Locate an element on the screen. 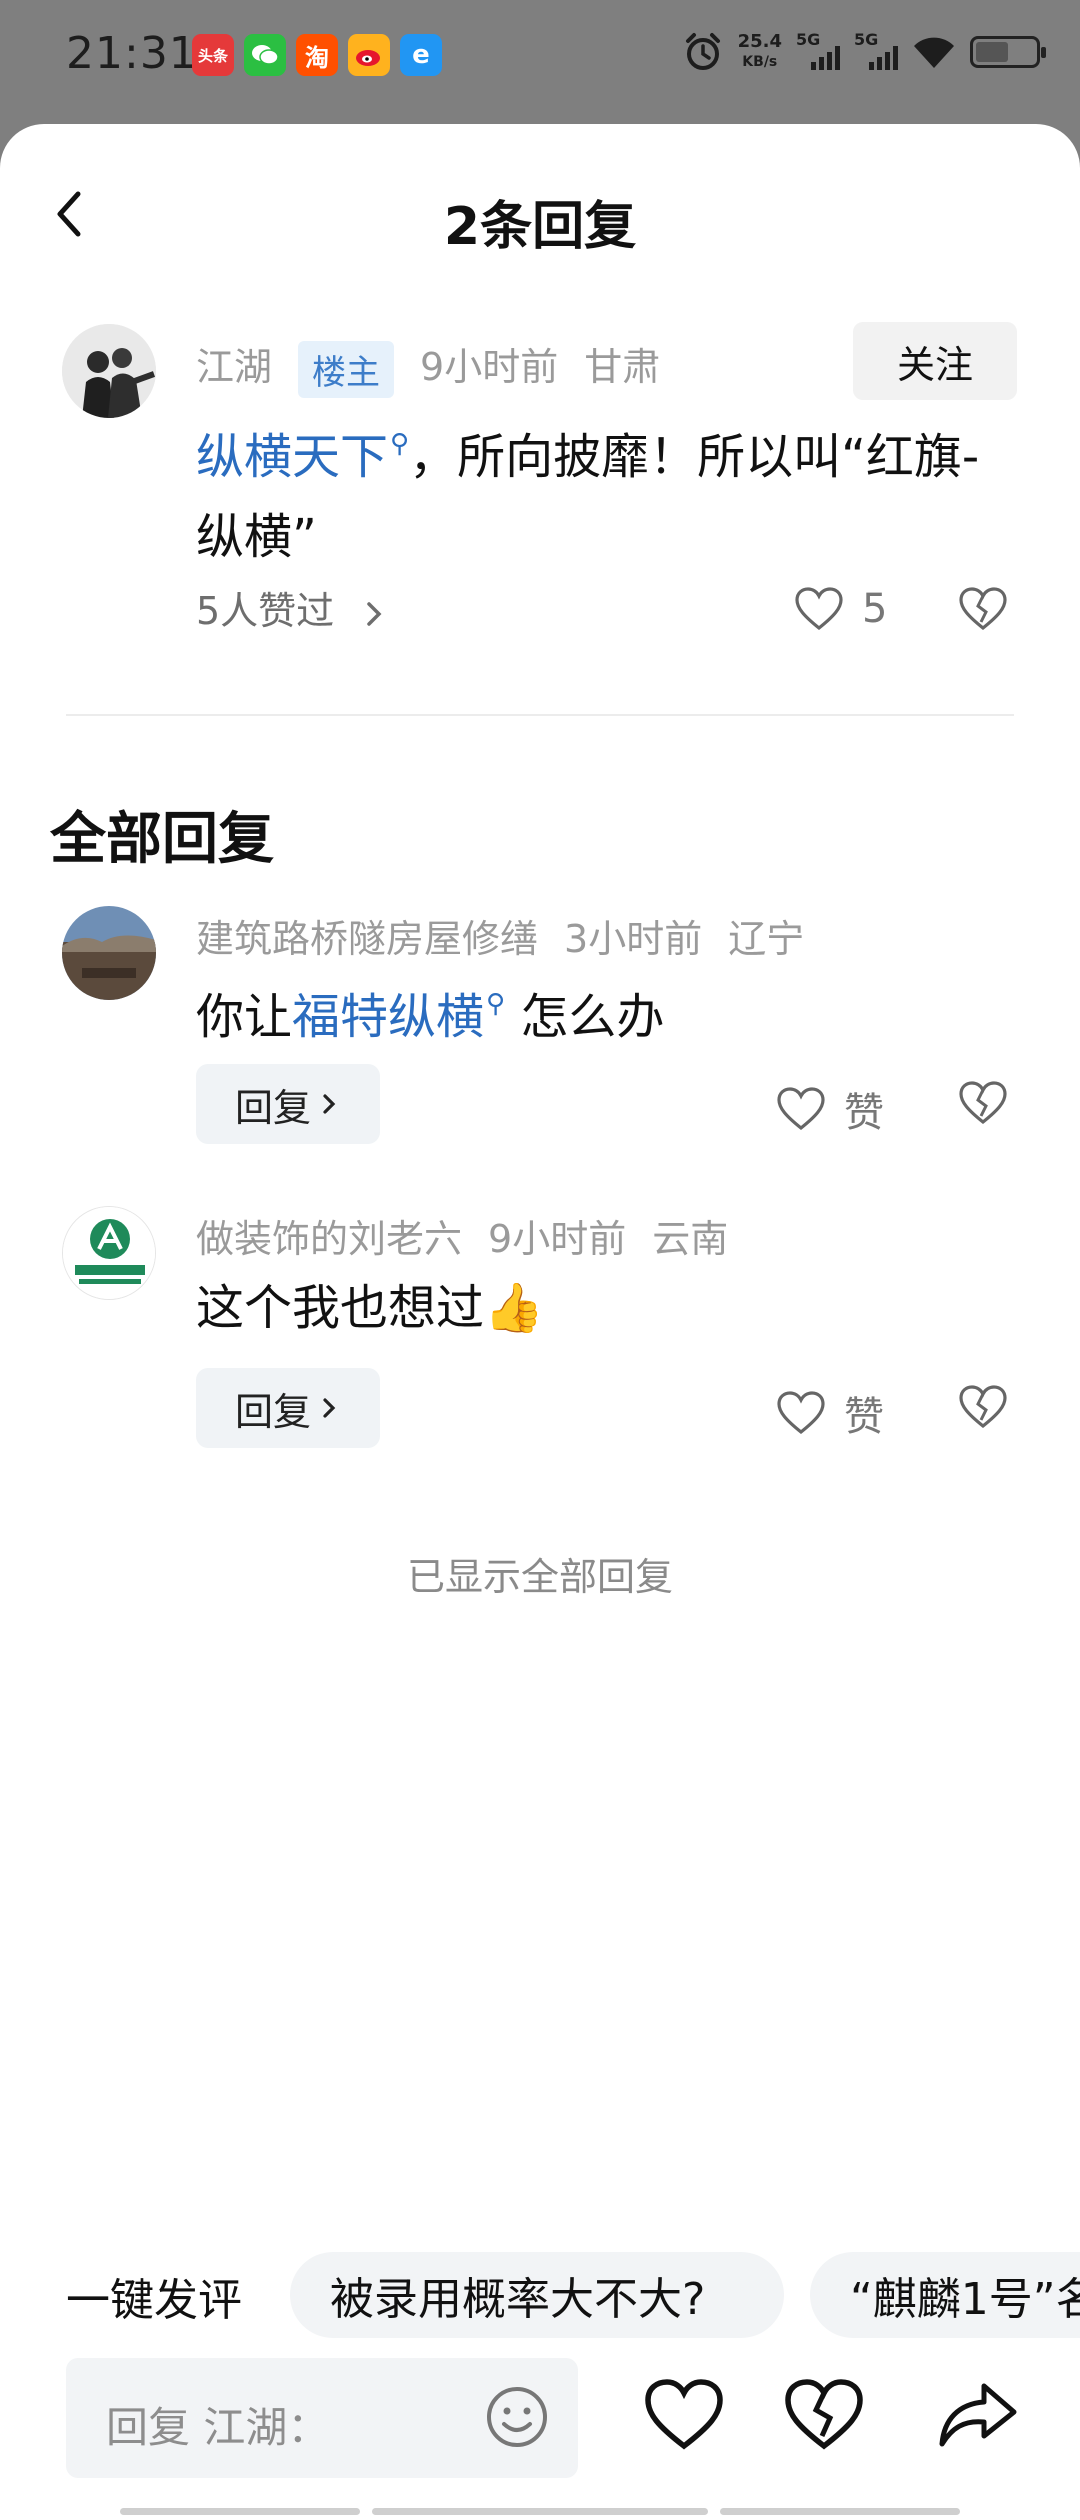  reply-time: 9小时前 is located at coordinates (557, 1239).